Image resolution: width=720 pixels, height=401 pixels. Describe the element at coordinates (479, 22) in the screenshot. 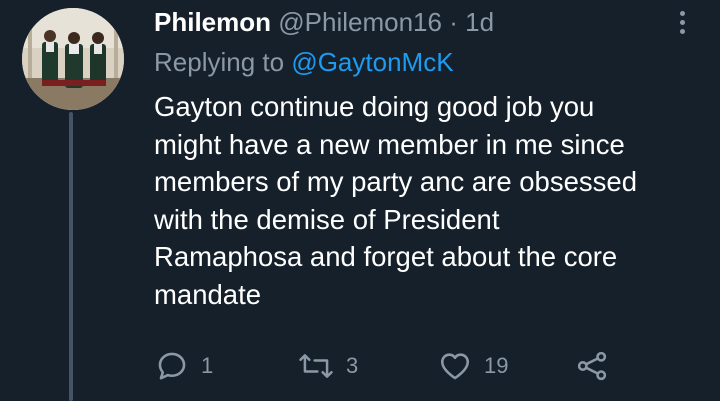

I see `timestamp: 1d` at that location.